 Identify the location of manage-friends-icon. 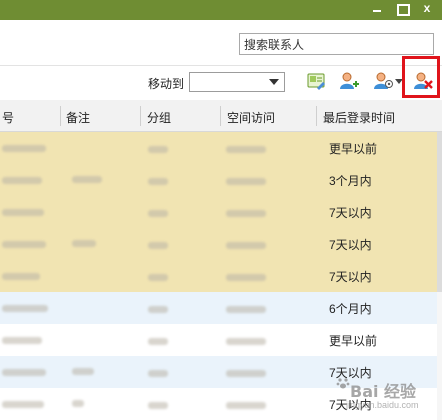
(383, 80).